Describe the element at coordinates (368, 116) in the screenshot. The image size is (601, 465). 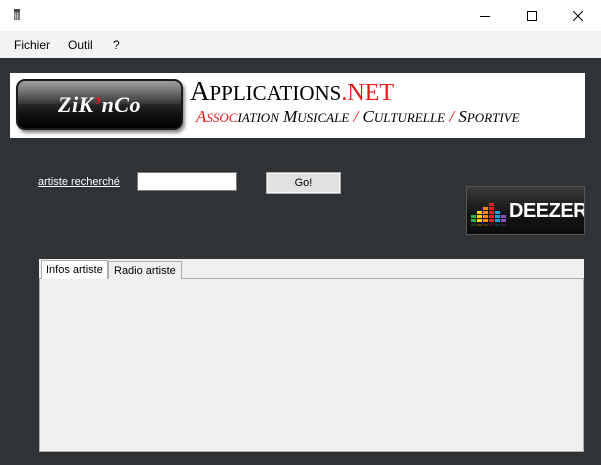
I see `sub-culturelle-initial: C` at that location.